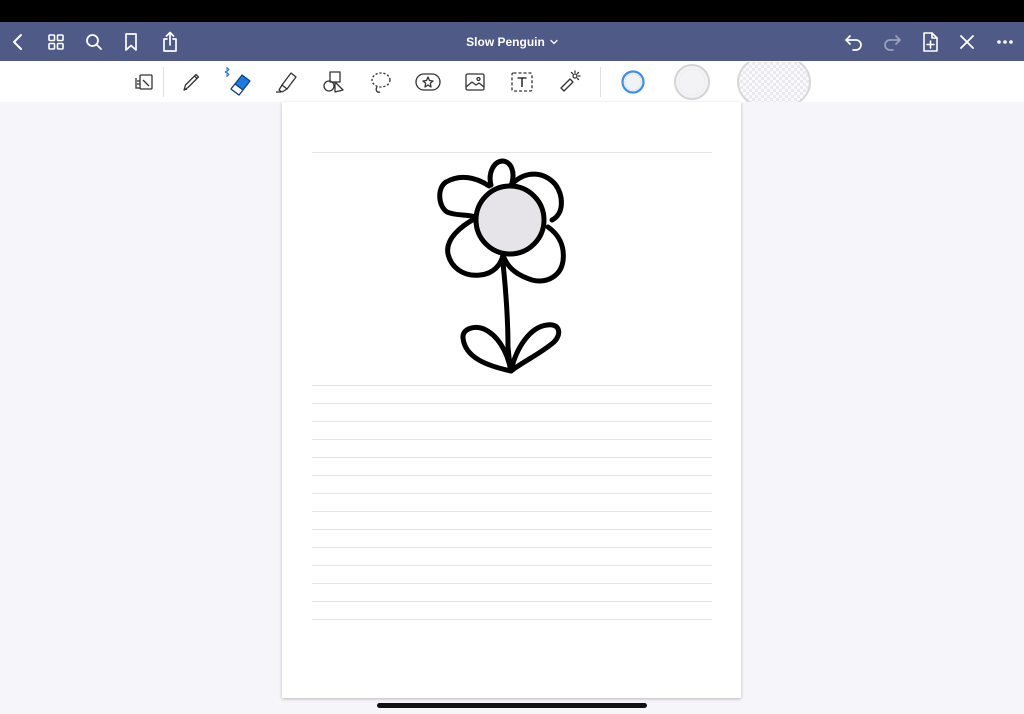 This screenshot has height=714, width=1024. I want to click on search-icon, so click(94, 41).